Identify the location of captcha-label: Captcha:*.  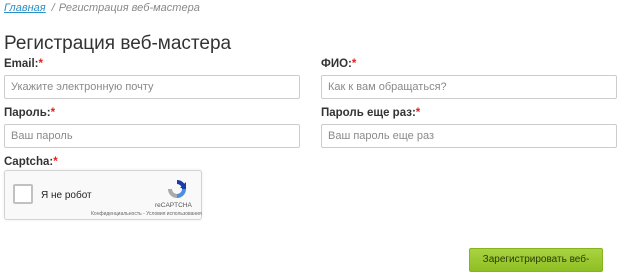
(31, 162).